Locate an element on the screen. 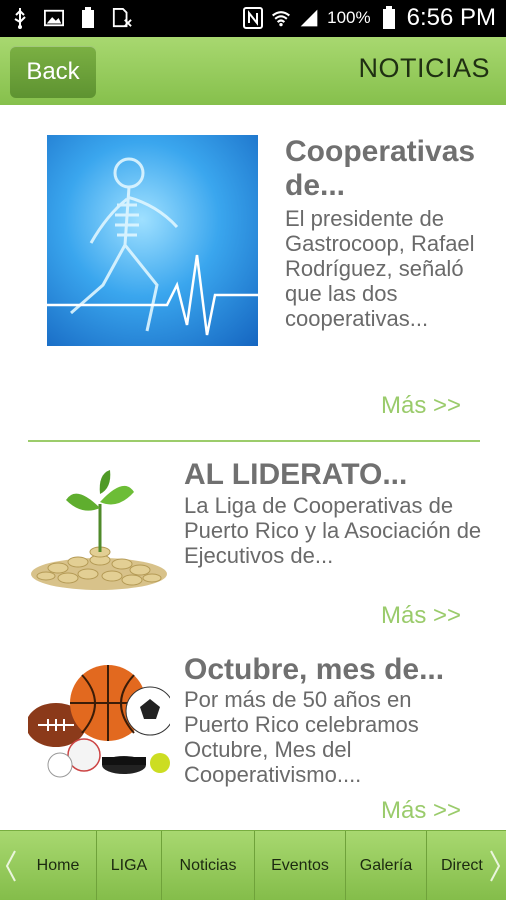 The height and width of the screenshot is (900, 506). battery-100-icon is located at coordinates (88, 18).